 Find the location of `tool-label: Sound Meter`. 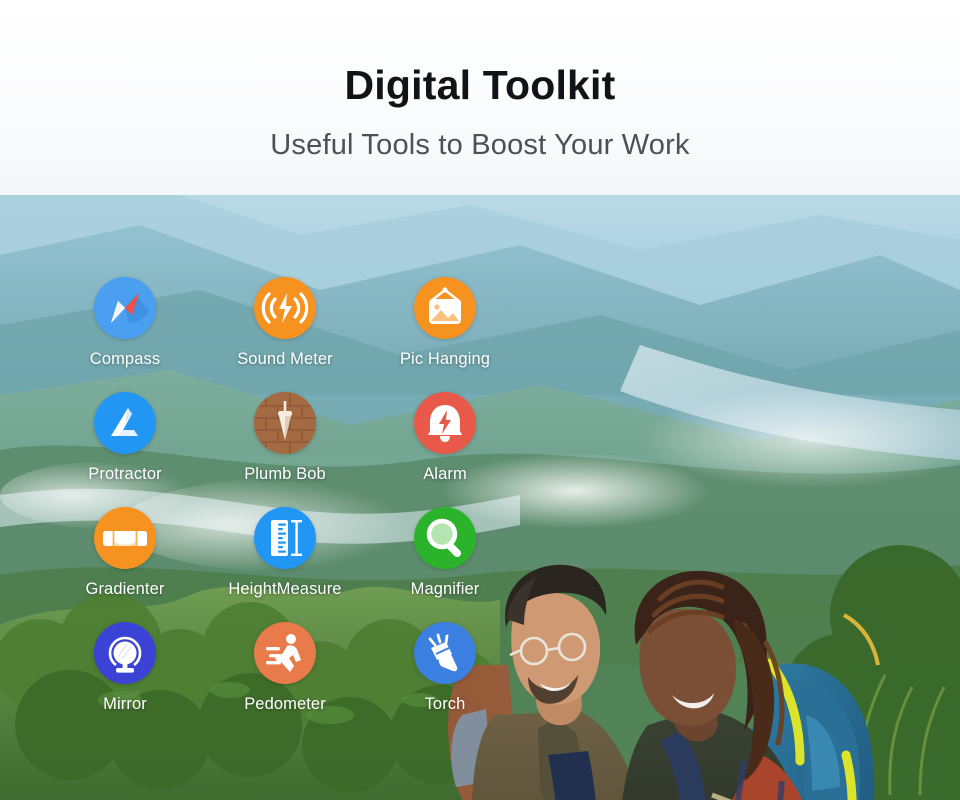

tool-label: Sound Meter is located at coordinates (285, 359).